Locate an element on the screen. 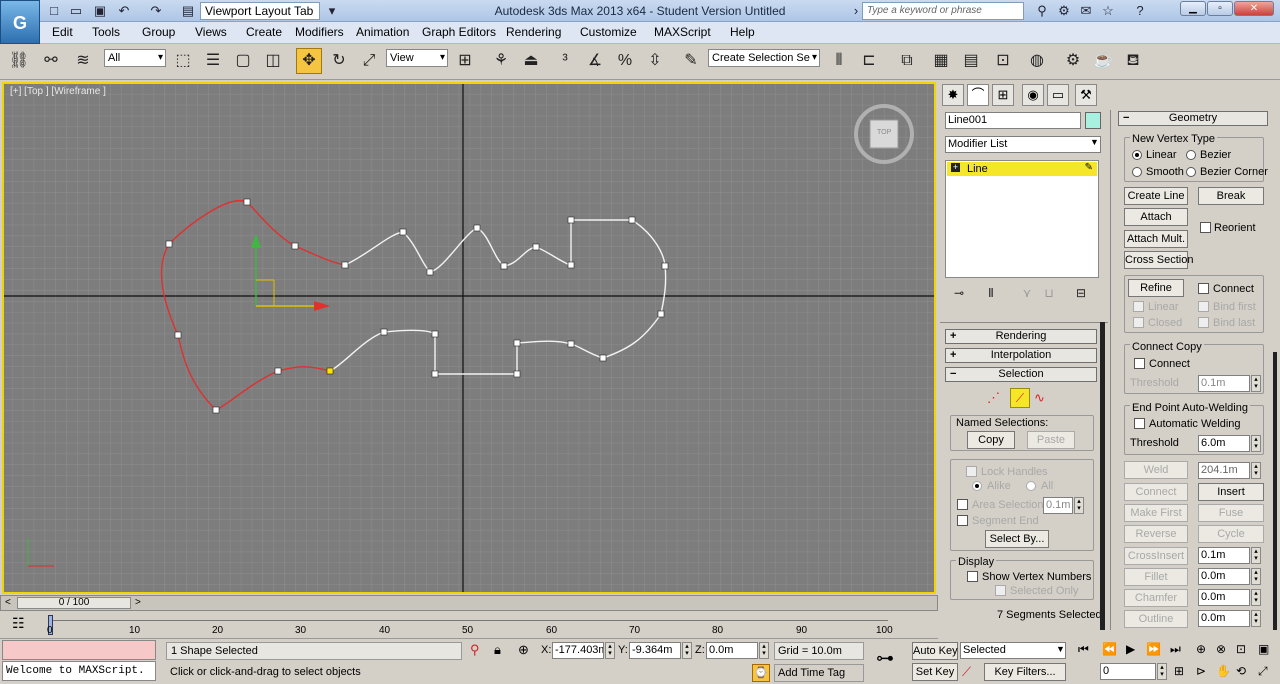  weld-threshold-spinner: ▴ ▾ is located at coordinates (1256, 470).